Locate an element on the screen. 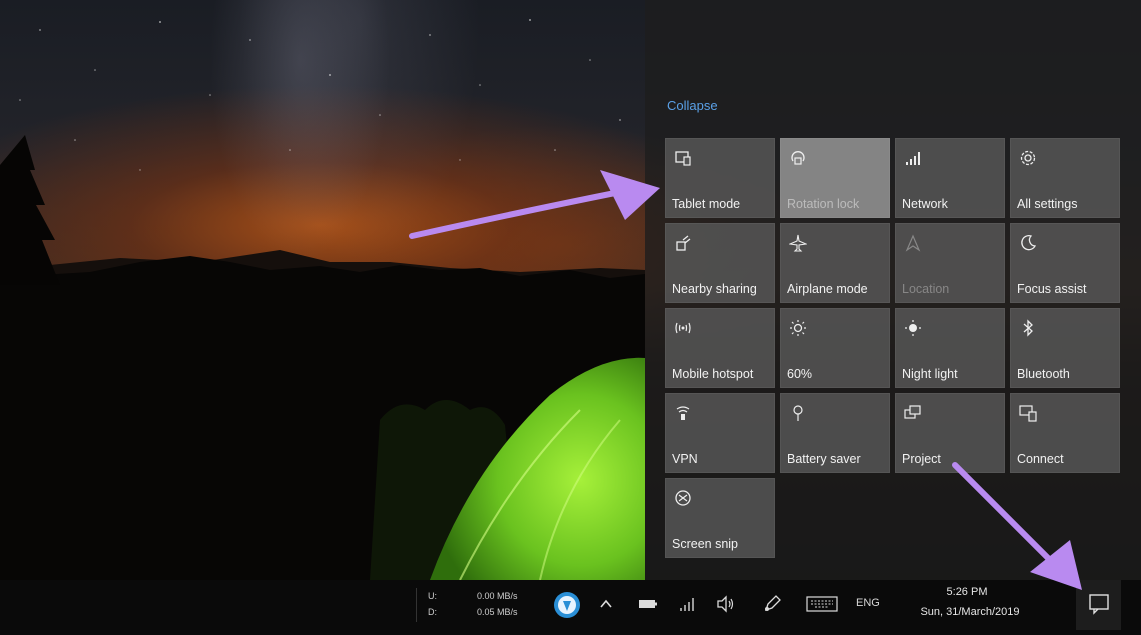  tile-night-light: Night light is located at coordinates (950, 348).